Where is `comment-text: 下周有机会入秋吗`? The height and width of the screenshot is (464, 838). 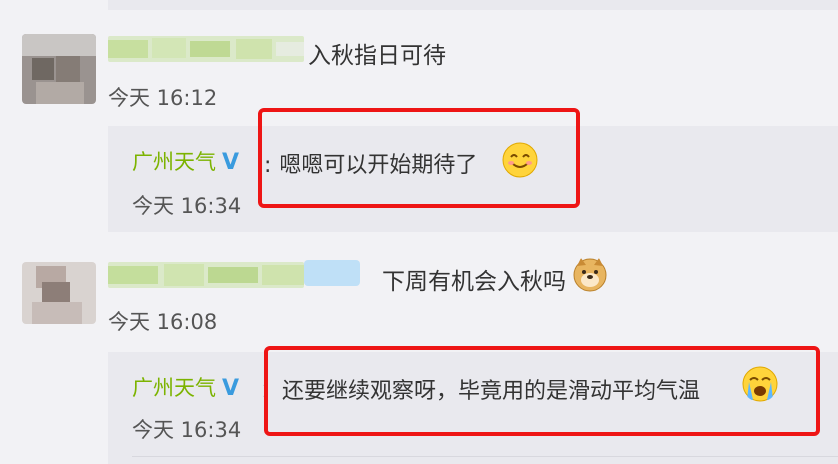
comment-text: 下周有机会入秋吗 is located at coordinates (474, 282).